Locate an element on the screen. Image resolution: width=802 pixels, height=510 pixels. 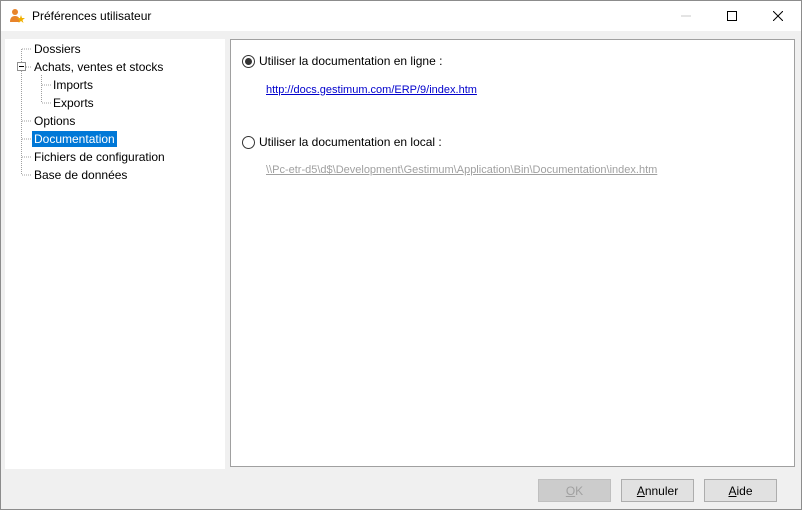
tree-item-options: Options is located at coordinates (54, 121).